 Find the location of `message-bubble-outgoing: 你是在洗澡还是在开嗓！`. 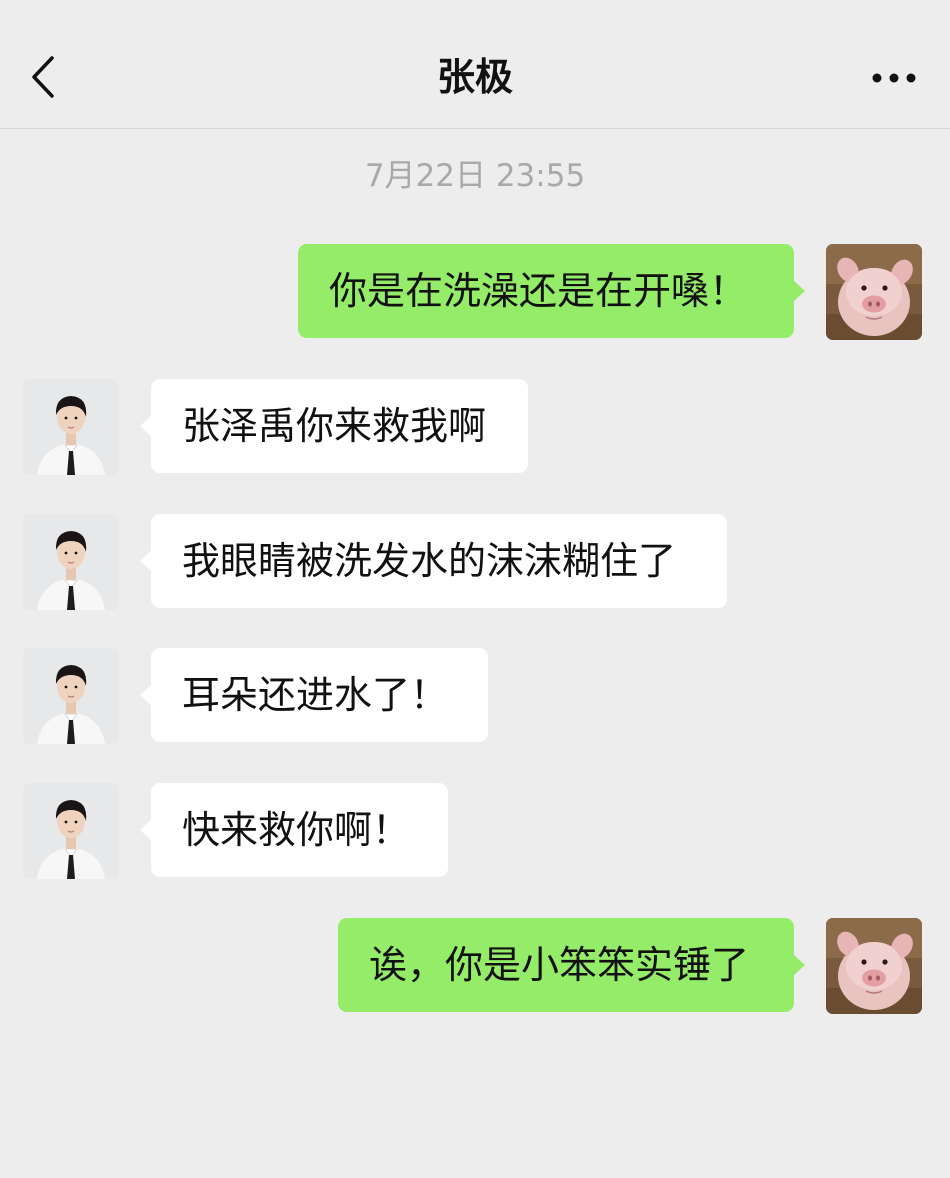

message-bubble-outgoing: 你是在洗澡还是在开嗓！ is located at coordinates (551, 291).